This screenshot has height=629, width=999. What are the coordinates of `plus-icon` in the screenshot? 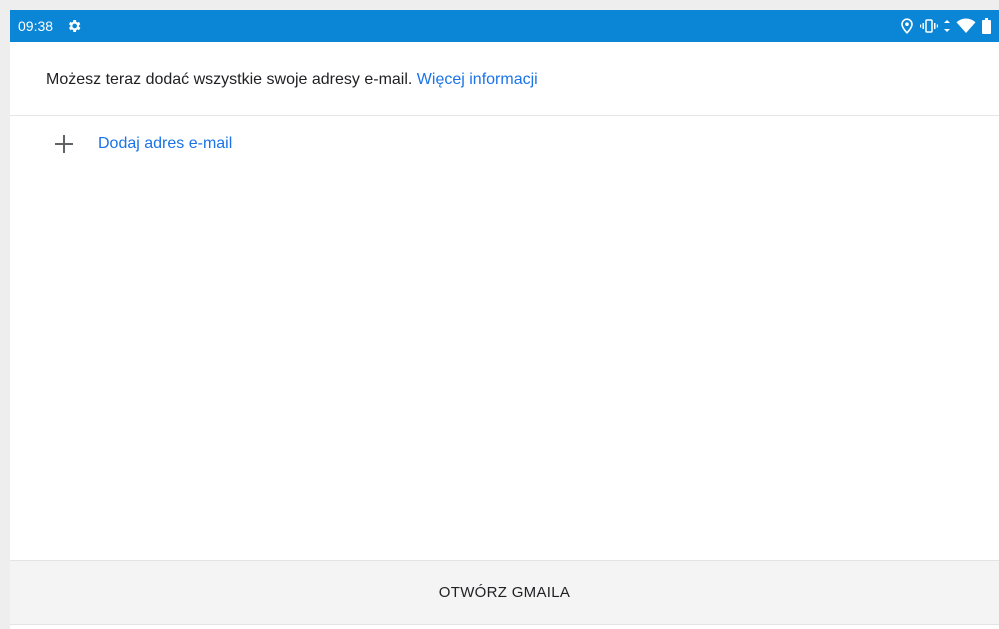 It's located at (64, 144).